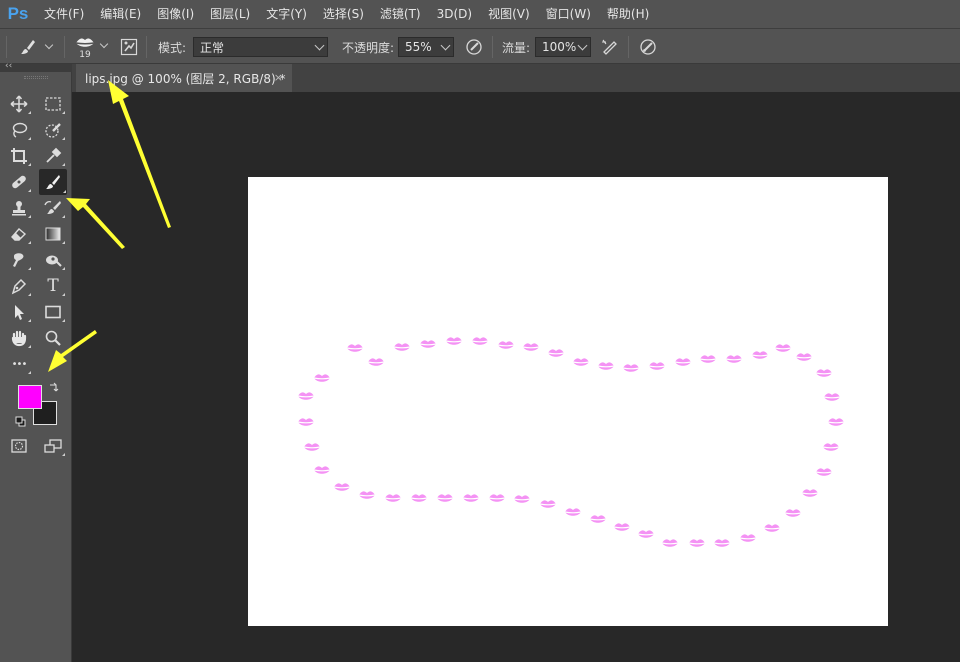 The image size is (960, 662). I want to click on menu-filter: 滤镜(T), so click(400, 14).